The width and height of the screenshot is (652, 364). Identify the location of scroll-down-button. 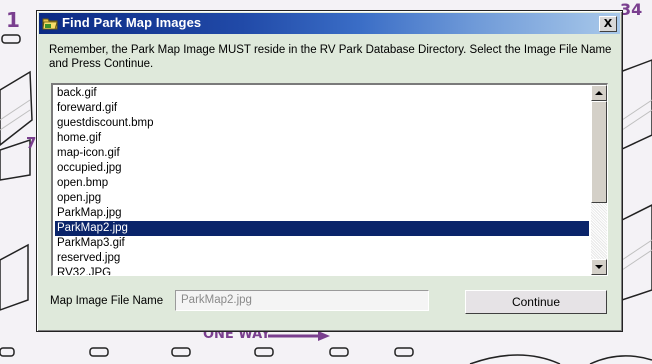
(599, 267).